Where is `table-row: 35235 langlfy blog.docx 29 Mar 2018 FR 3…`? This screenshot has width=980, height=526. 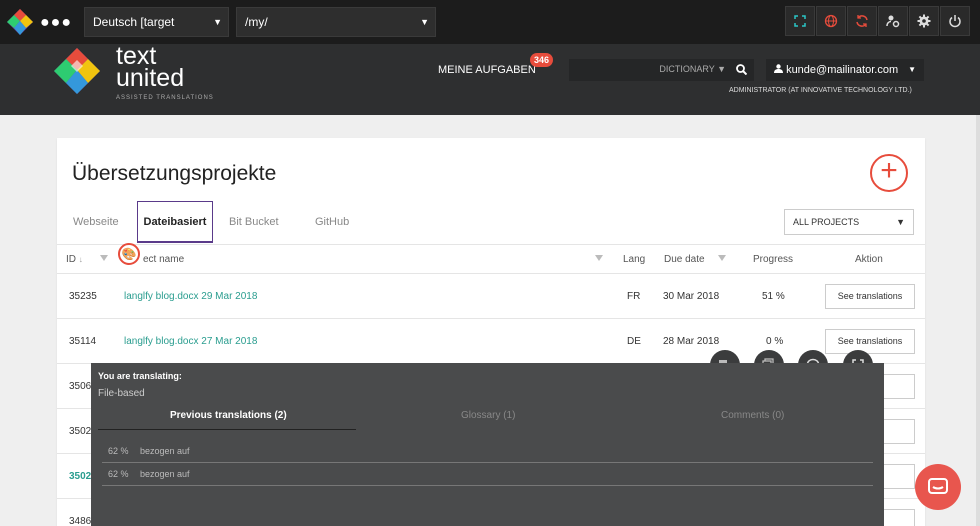
table-row: 35235 langlfy blog.docx 29 Mar 2018 FR 3… is located at coordinates (491, 296).